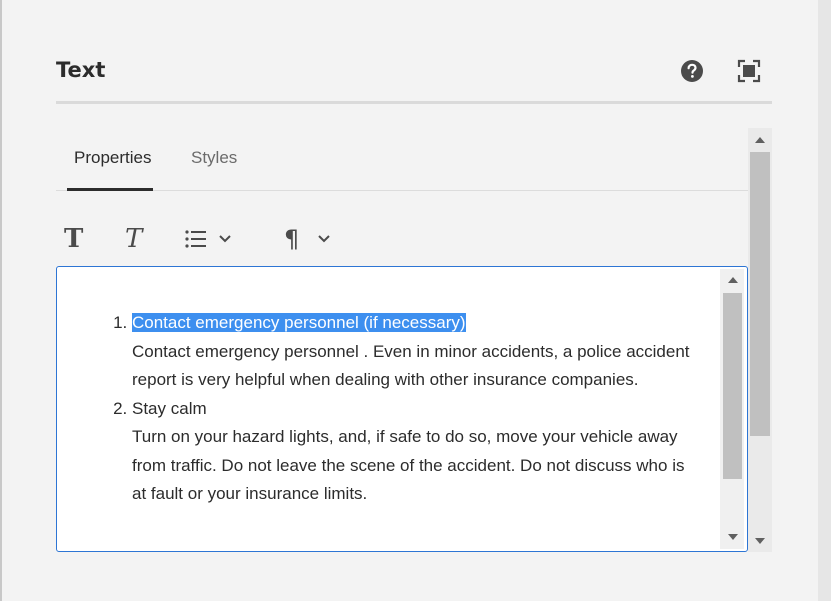 The height and width of the screenshot is (601, 831). What do you see at coordinates (81, 70) in the screenshot?
I see `dialog-title: Text` at bounding box center [81, 70].